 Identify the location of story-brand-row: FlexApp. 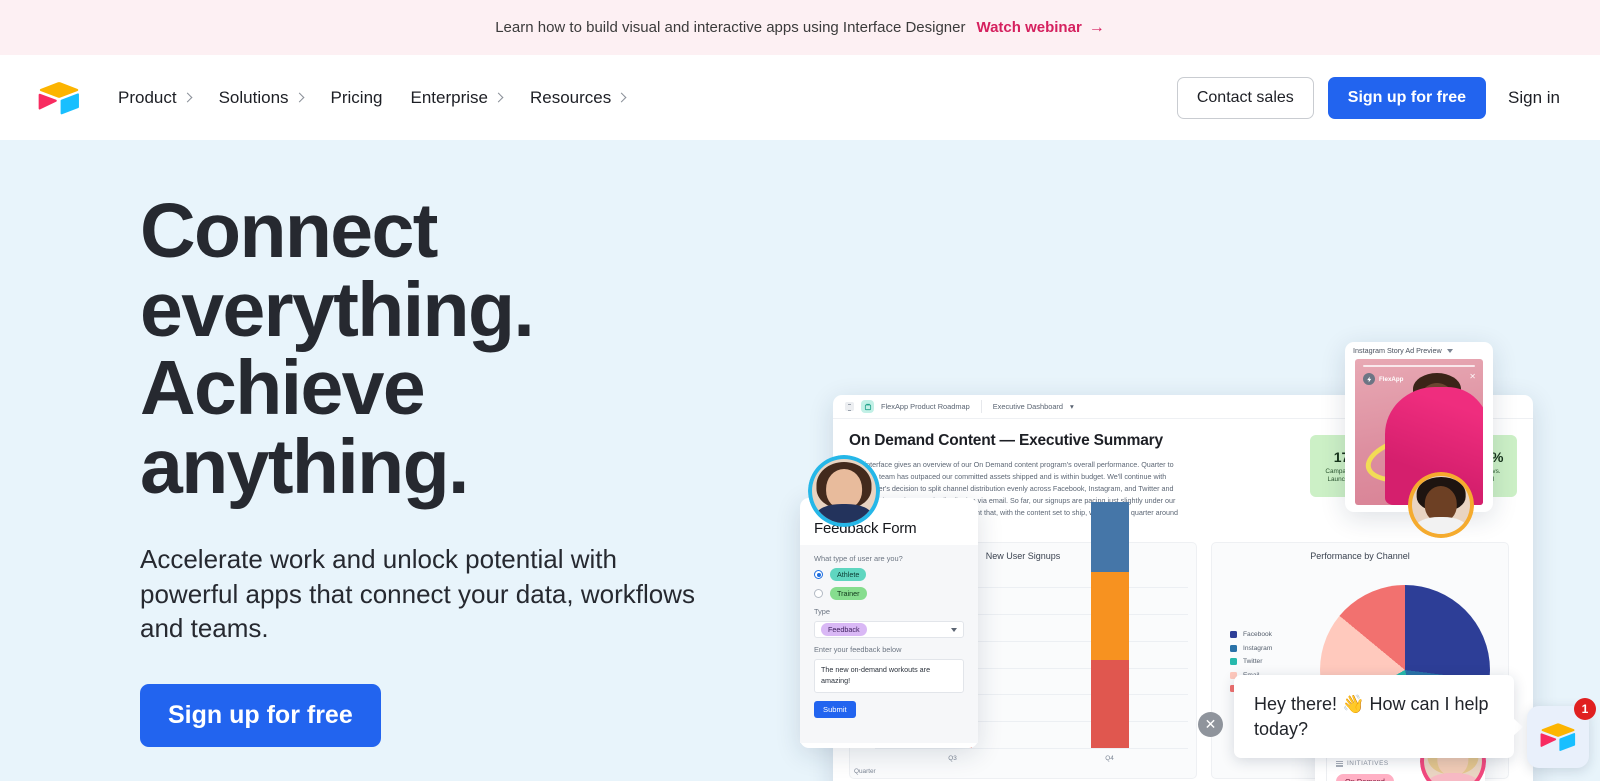
(1383, 379).